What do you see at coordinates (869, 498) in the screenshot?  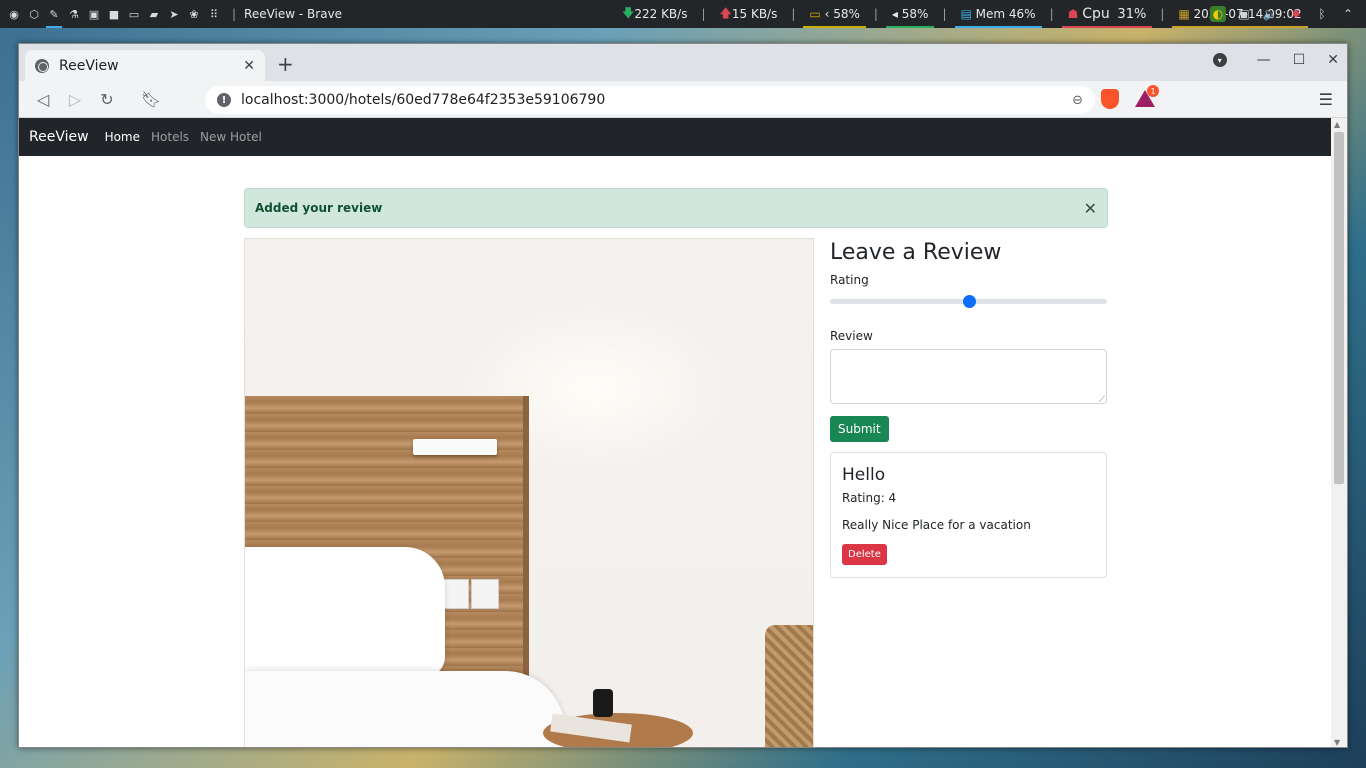 I see `review-rating: Rating: 4` at bounding box center [869, 498].